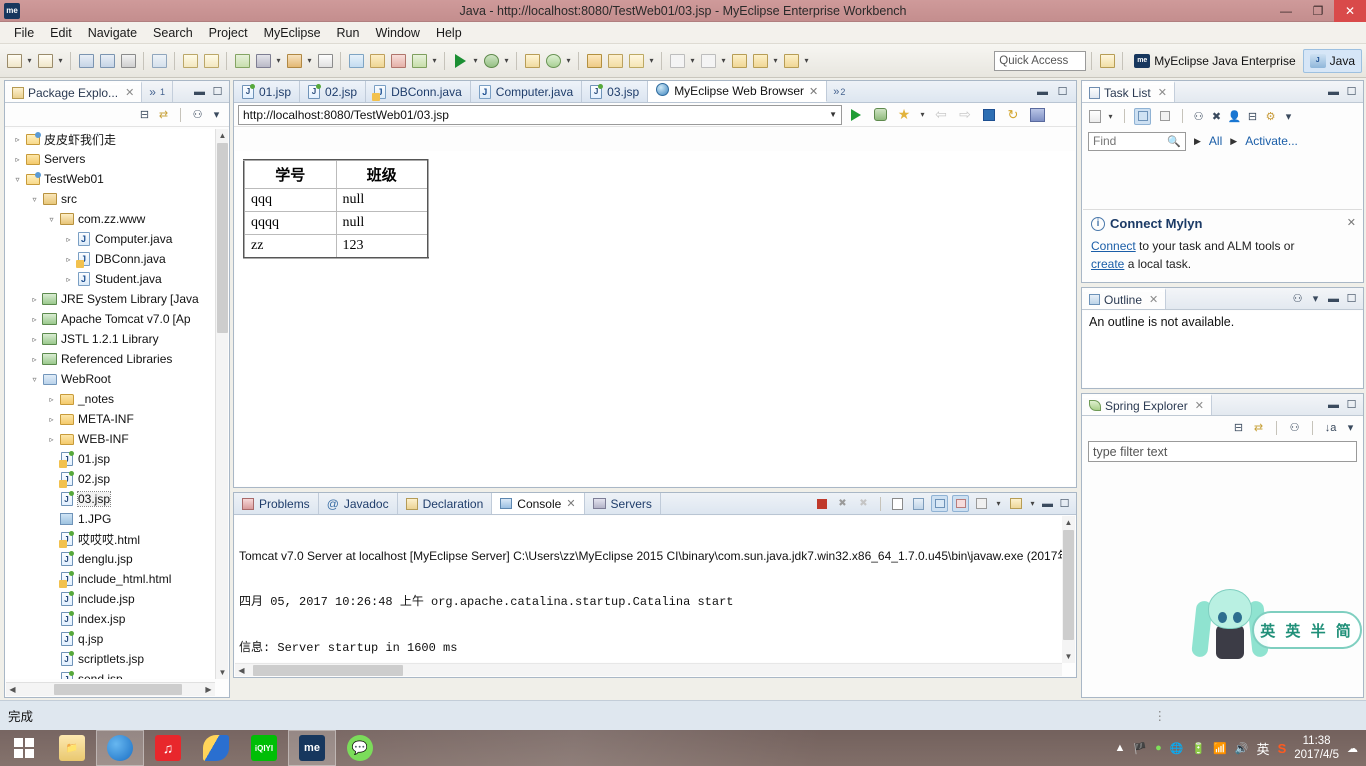  Describe the element at coordinates (538, 503) in the screenshot. I see `tab-console: Console ✕` at that location.